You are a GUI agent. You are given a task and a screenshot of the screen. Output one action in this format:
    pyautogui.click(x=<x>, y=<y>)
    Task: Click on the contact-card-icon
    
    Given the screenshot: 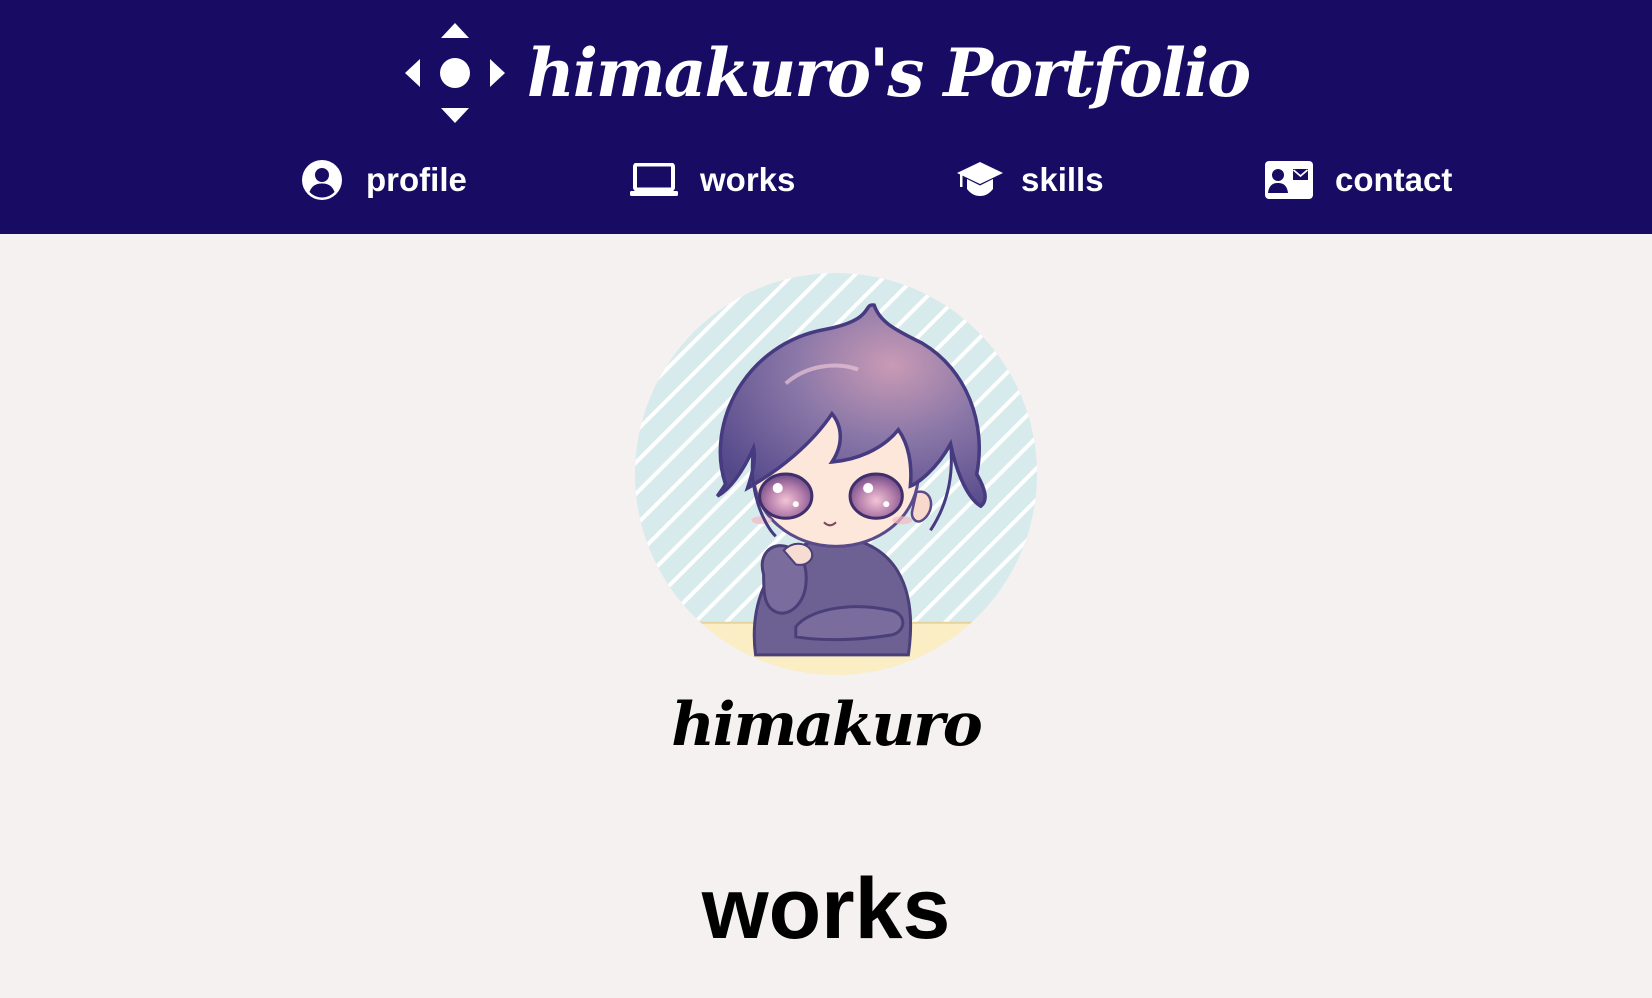 What is the action you would take?
    pyautogui.click(x=1289, y=180)
    